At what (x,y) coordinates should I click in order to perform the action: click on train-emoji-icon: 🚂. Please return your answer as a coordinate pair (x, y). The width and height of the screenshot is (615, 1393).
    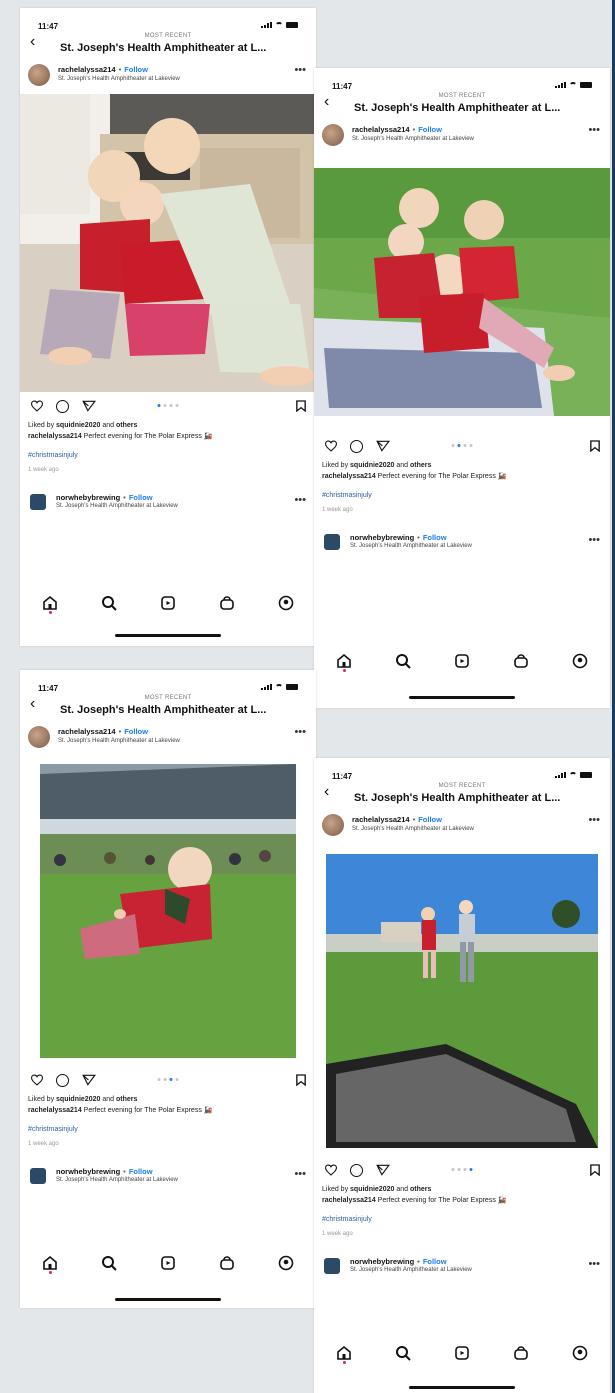
    Looking at the image, I should click on (502, 1200).